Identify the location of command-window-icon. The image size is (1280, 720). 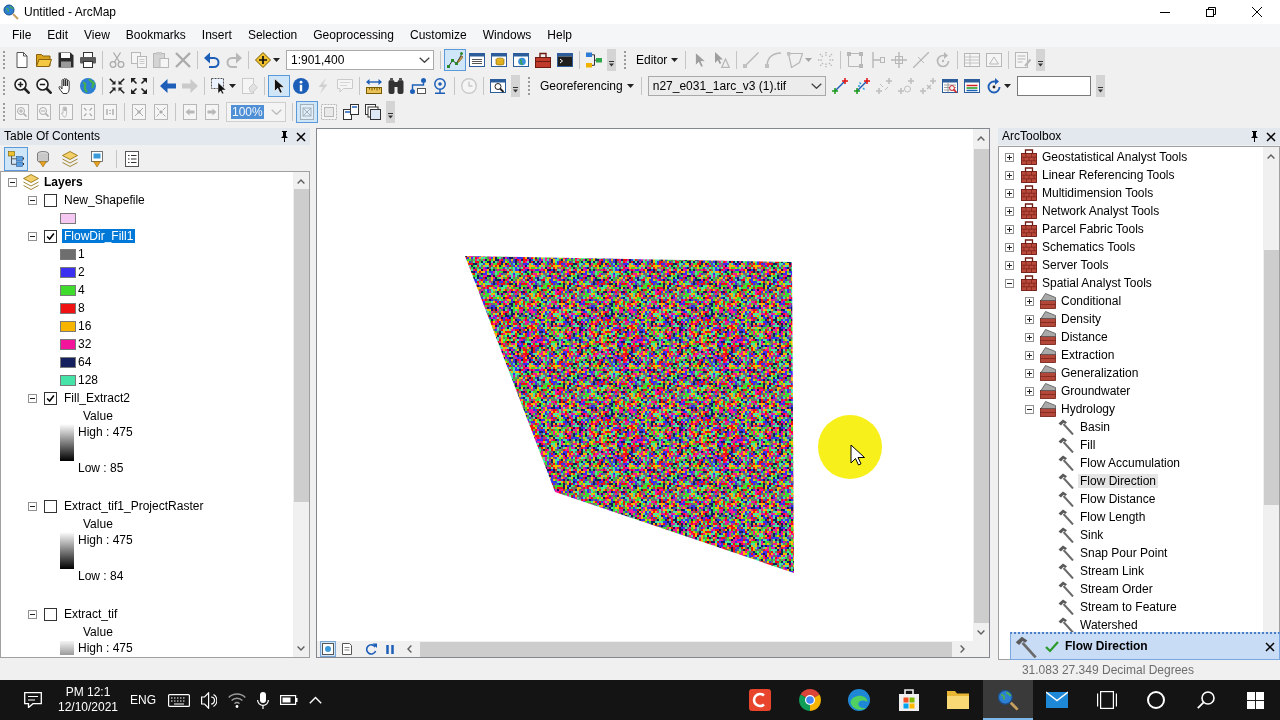
(565, 60).